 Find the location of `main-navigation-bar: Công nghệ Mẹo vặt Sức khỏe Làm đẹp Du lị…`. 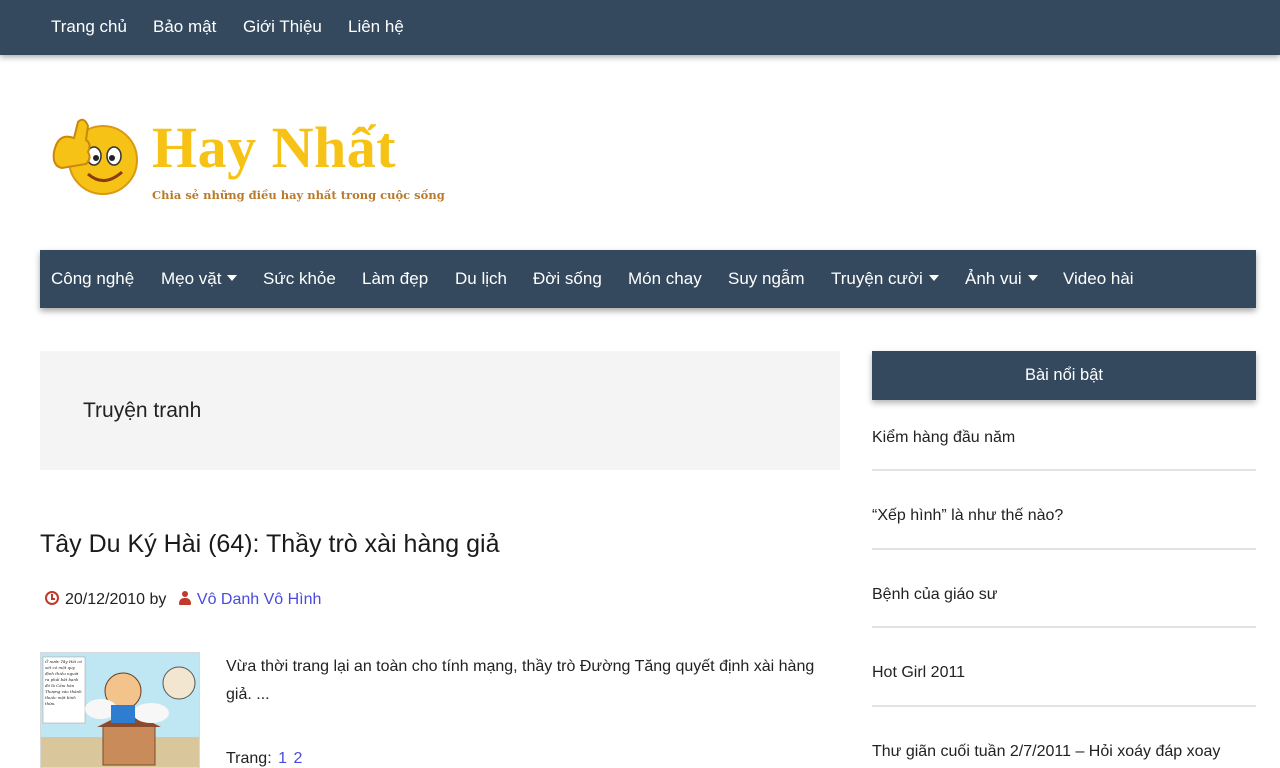

main-navigation-bar: Công nghệ Mẹo vặt Sức khỏe Làm đẹp Du lị… is located at coordinates (648, 279).